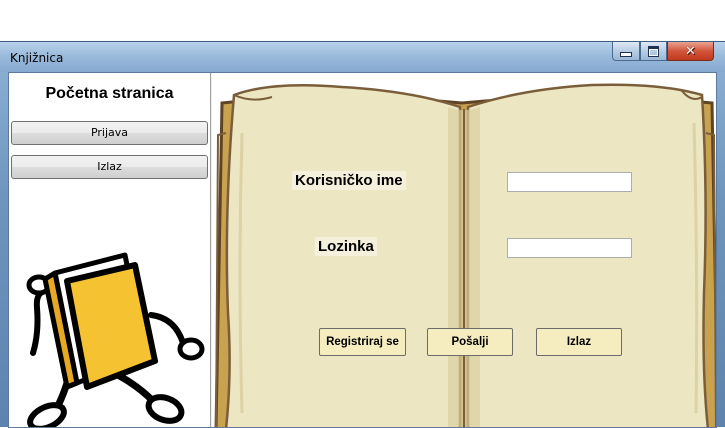 The image size is (725, 428). What do you see at coordinates (569, 182) in the screenshot?
I see `username-input` at bounding box center [569, 182].